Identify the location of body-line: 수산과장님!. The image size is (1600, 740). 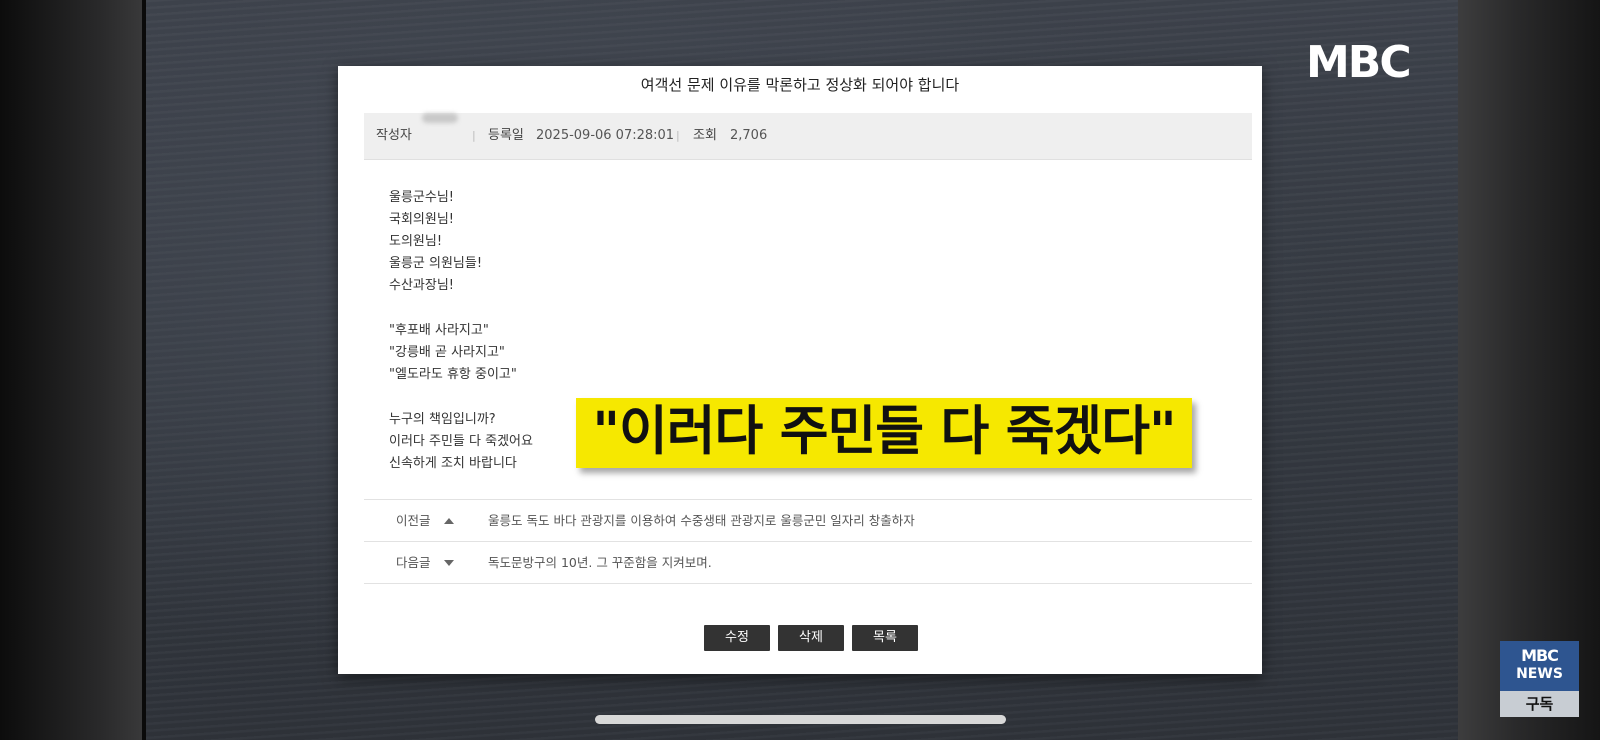
(422, 285).